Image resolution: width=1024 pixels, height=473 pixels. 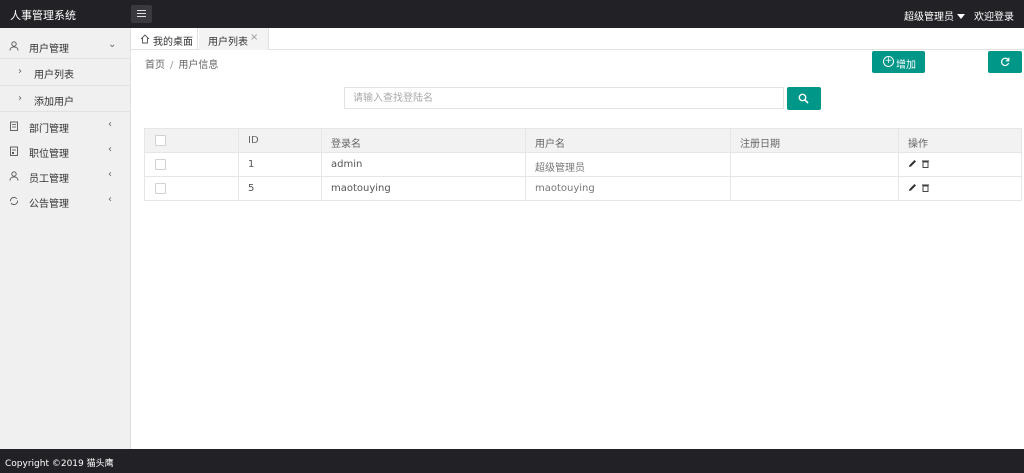 I want to click on user-menu: 超级管理员, so click(x=934, y=15).